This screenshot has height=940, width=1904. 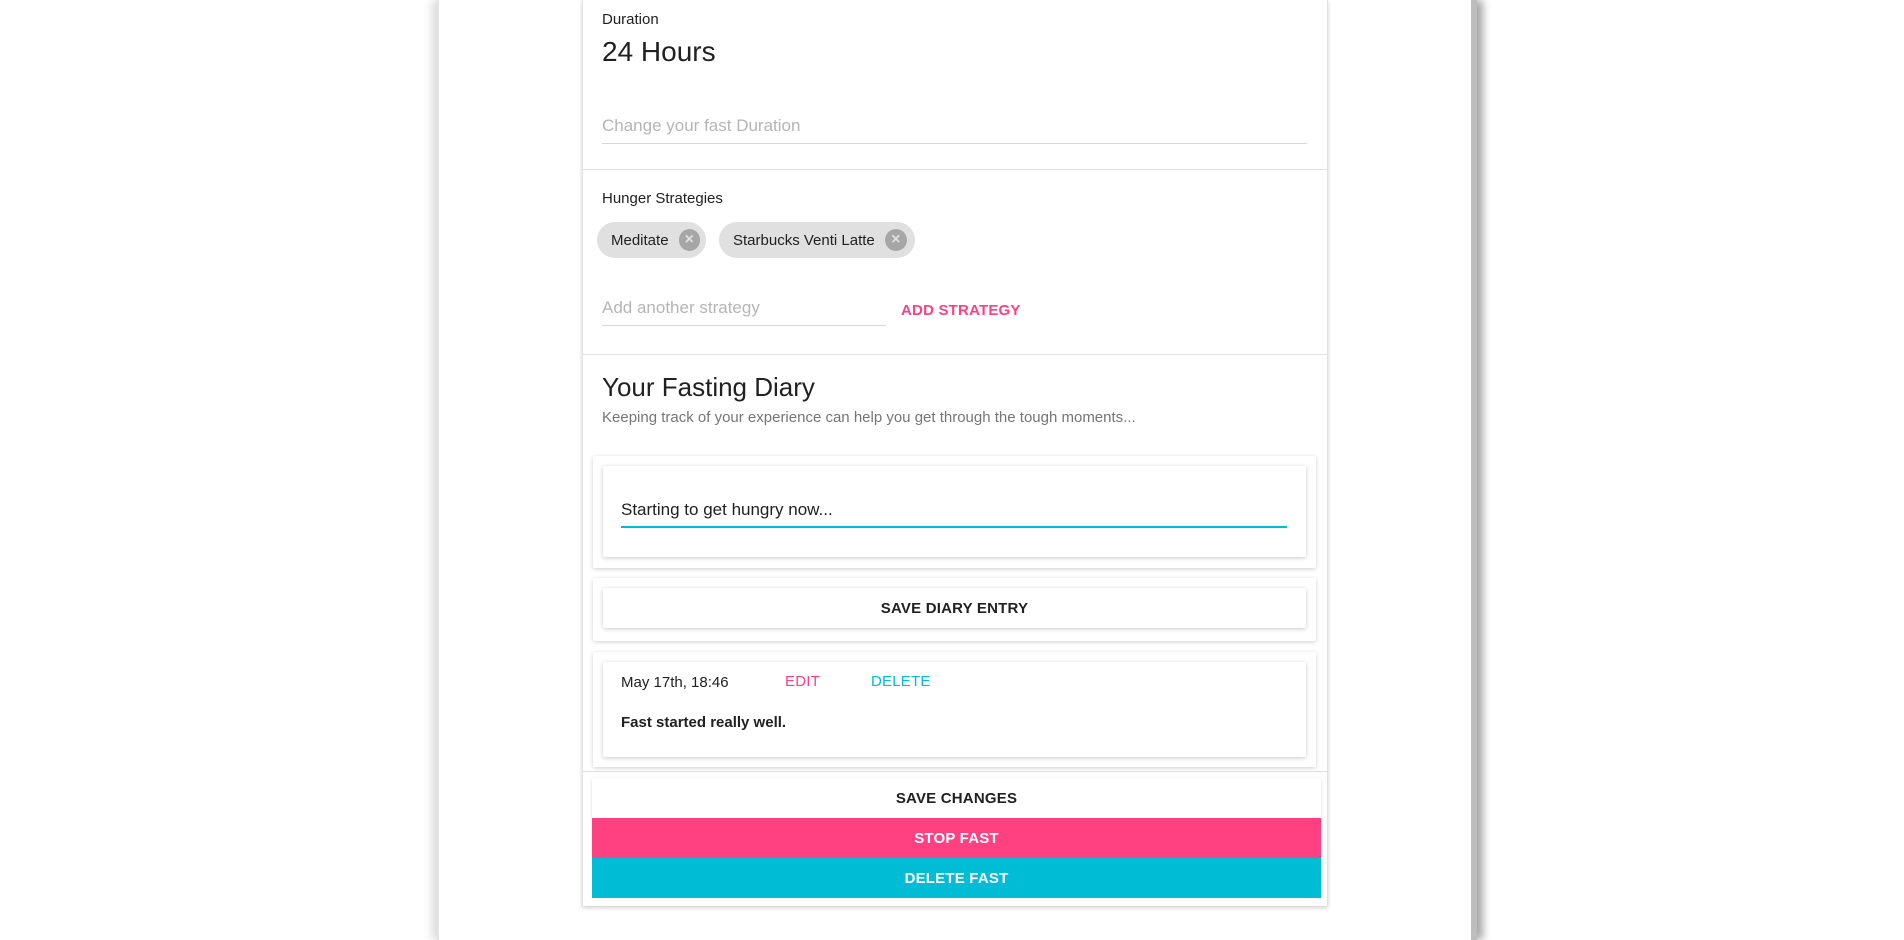 I want to click on diary-entry-input, so click(x=954, y=514).